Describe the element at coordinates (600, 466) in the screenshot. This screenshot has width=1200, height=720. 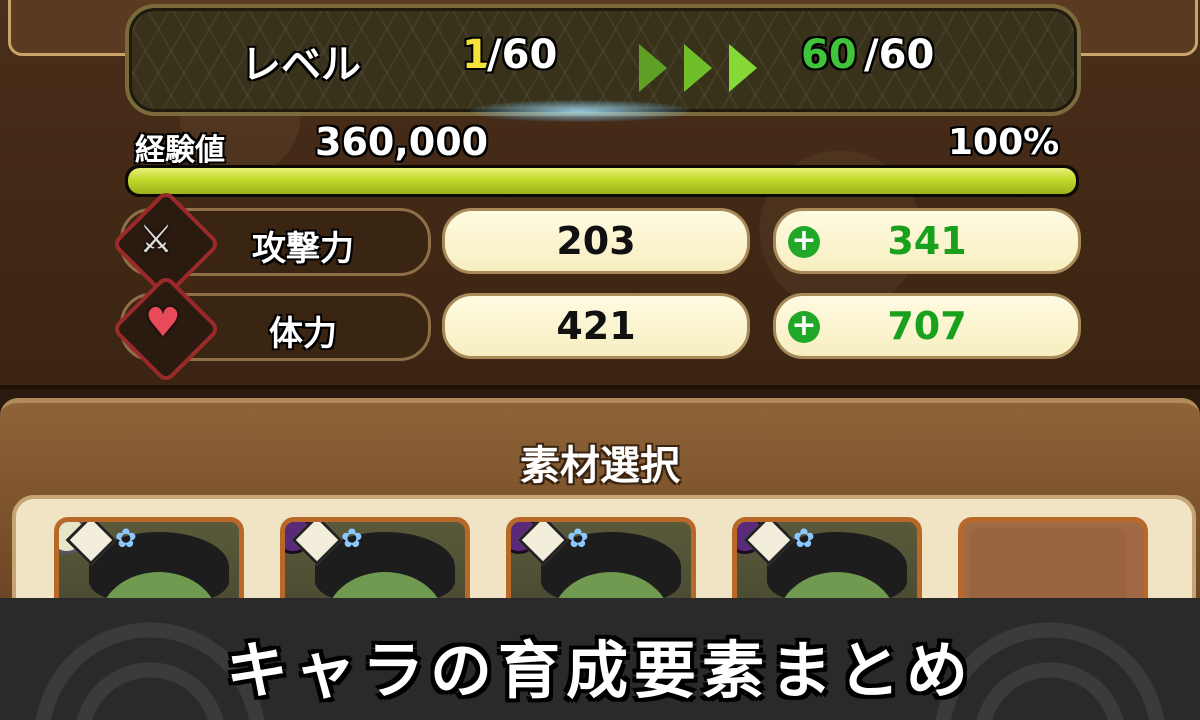
I see `material-title: 素材選択` at that location.